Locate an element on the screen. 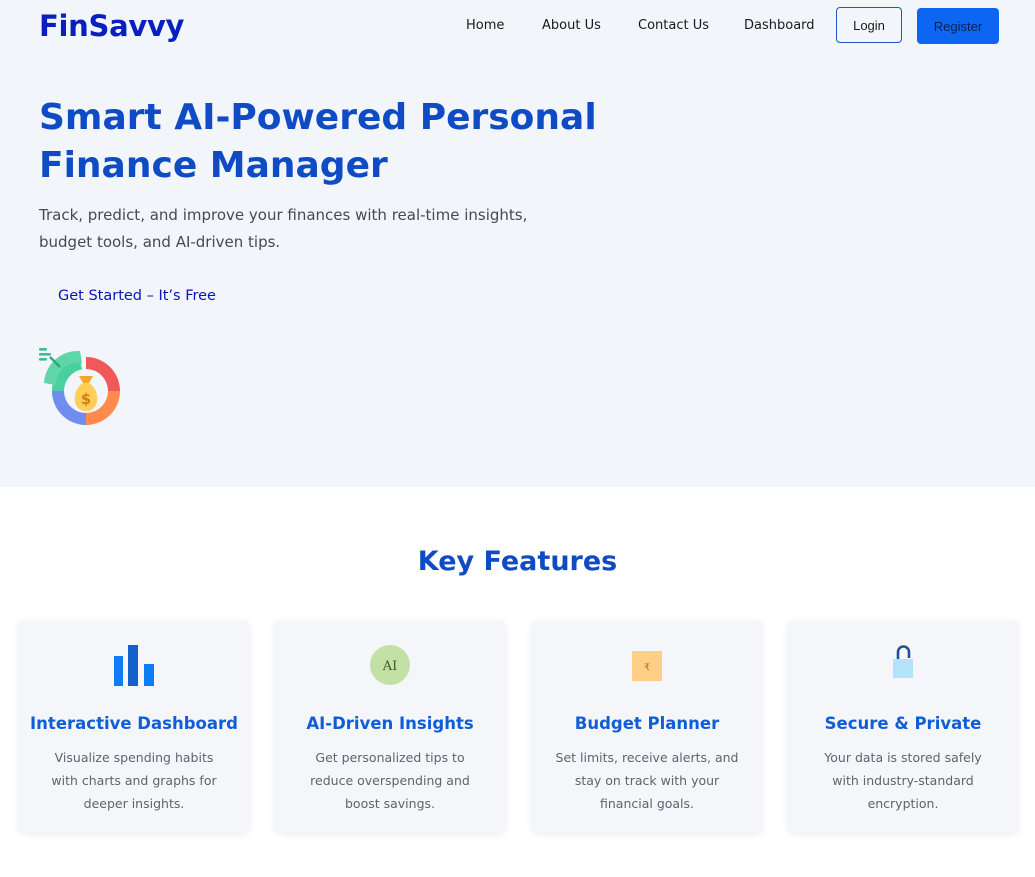 The image size is (1035, 877). rupee-note-label: ₹ is located at coordinates (647, 668).